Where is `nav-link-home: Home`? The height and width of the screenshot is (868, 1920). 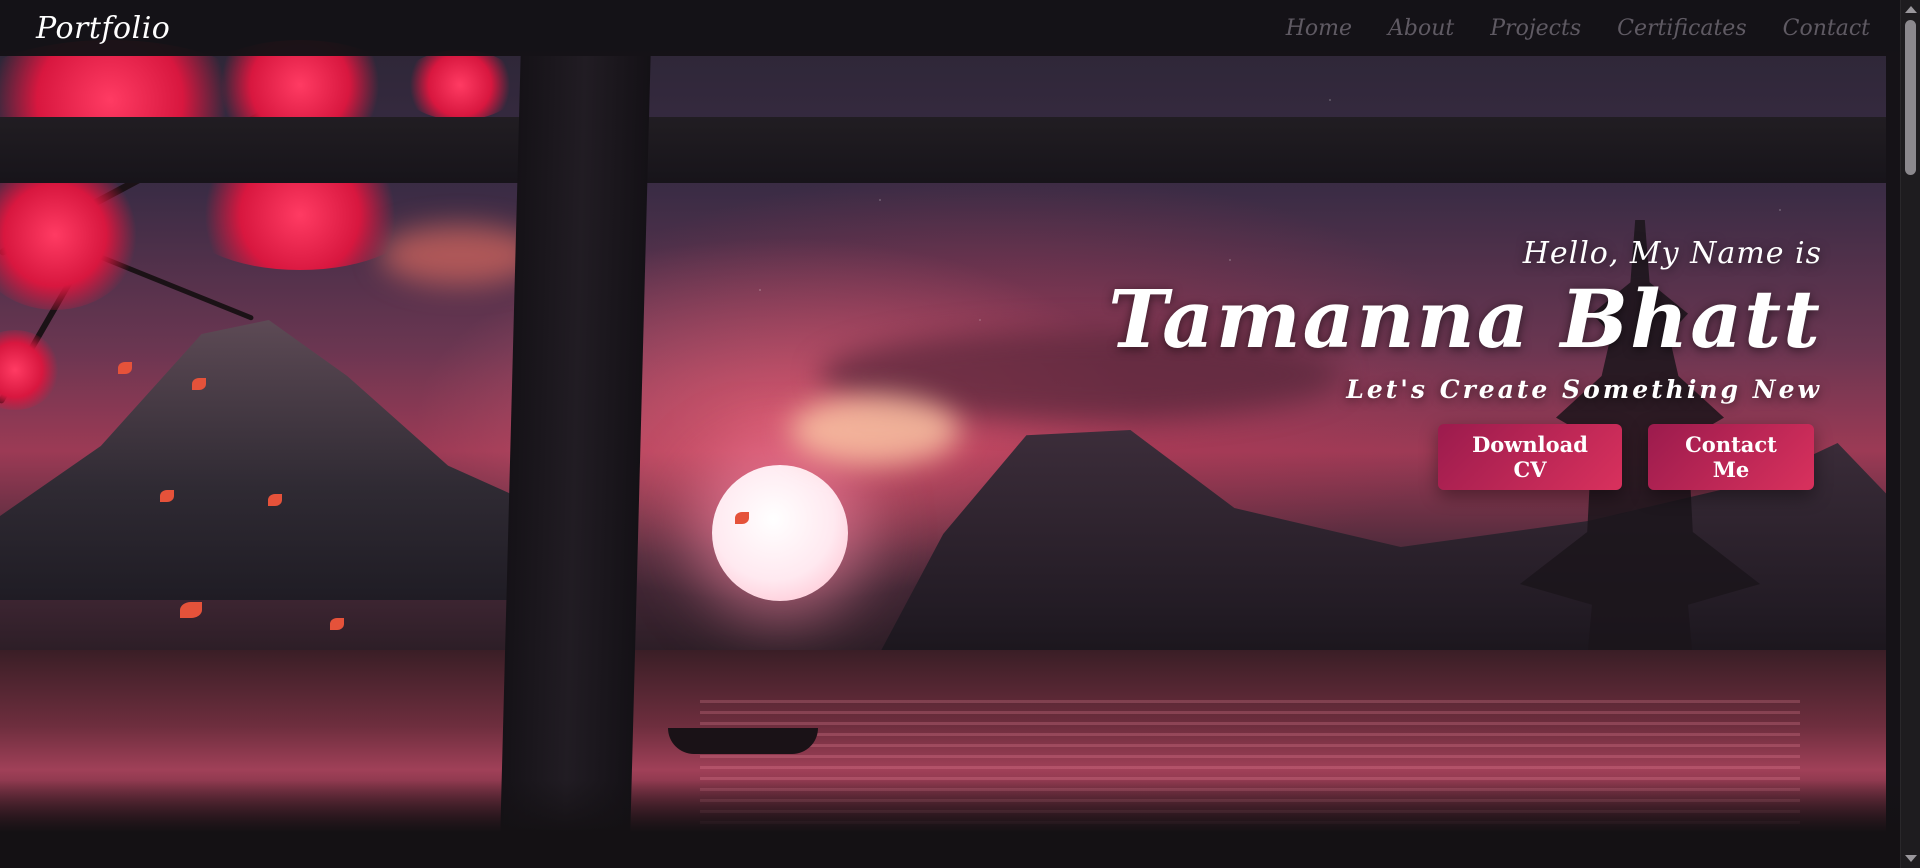 nav-link-home: Home is located at coordinates (1319, 28).